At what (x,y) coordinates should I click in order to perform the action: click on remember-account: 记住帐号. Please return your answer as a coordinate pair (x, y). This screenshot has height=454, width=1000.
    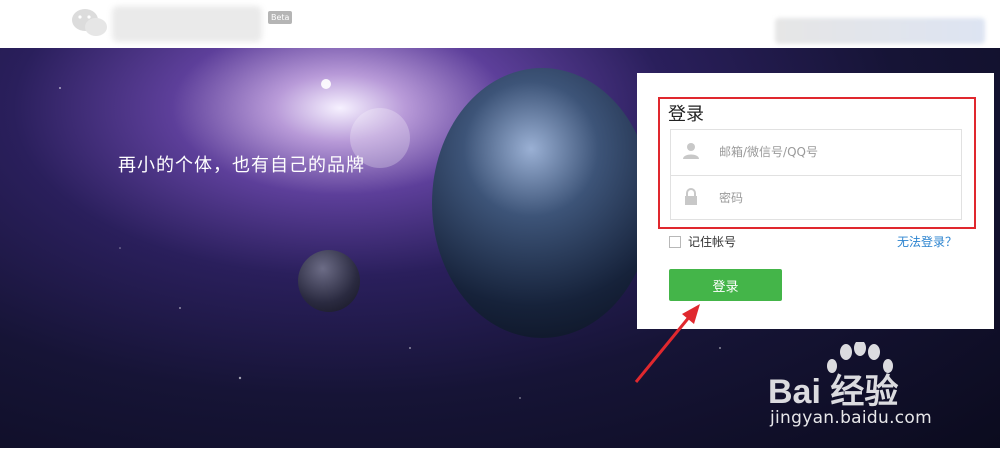
    Looking at the image, I should click on (702, 241).